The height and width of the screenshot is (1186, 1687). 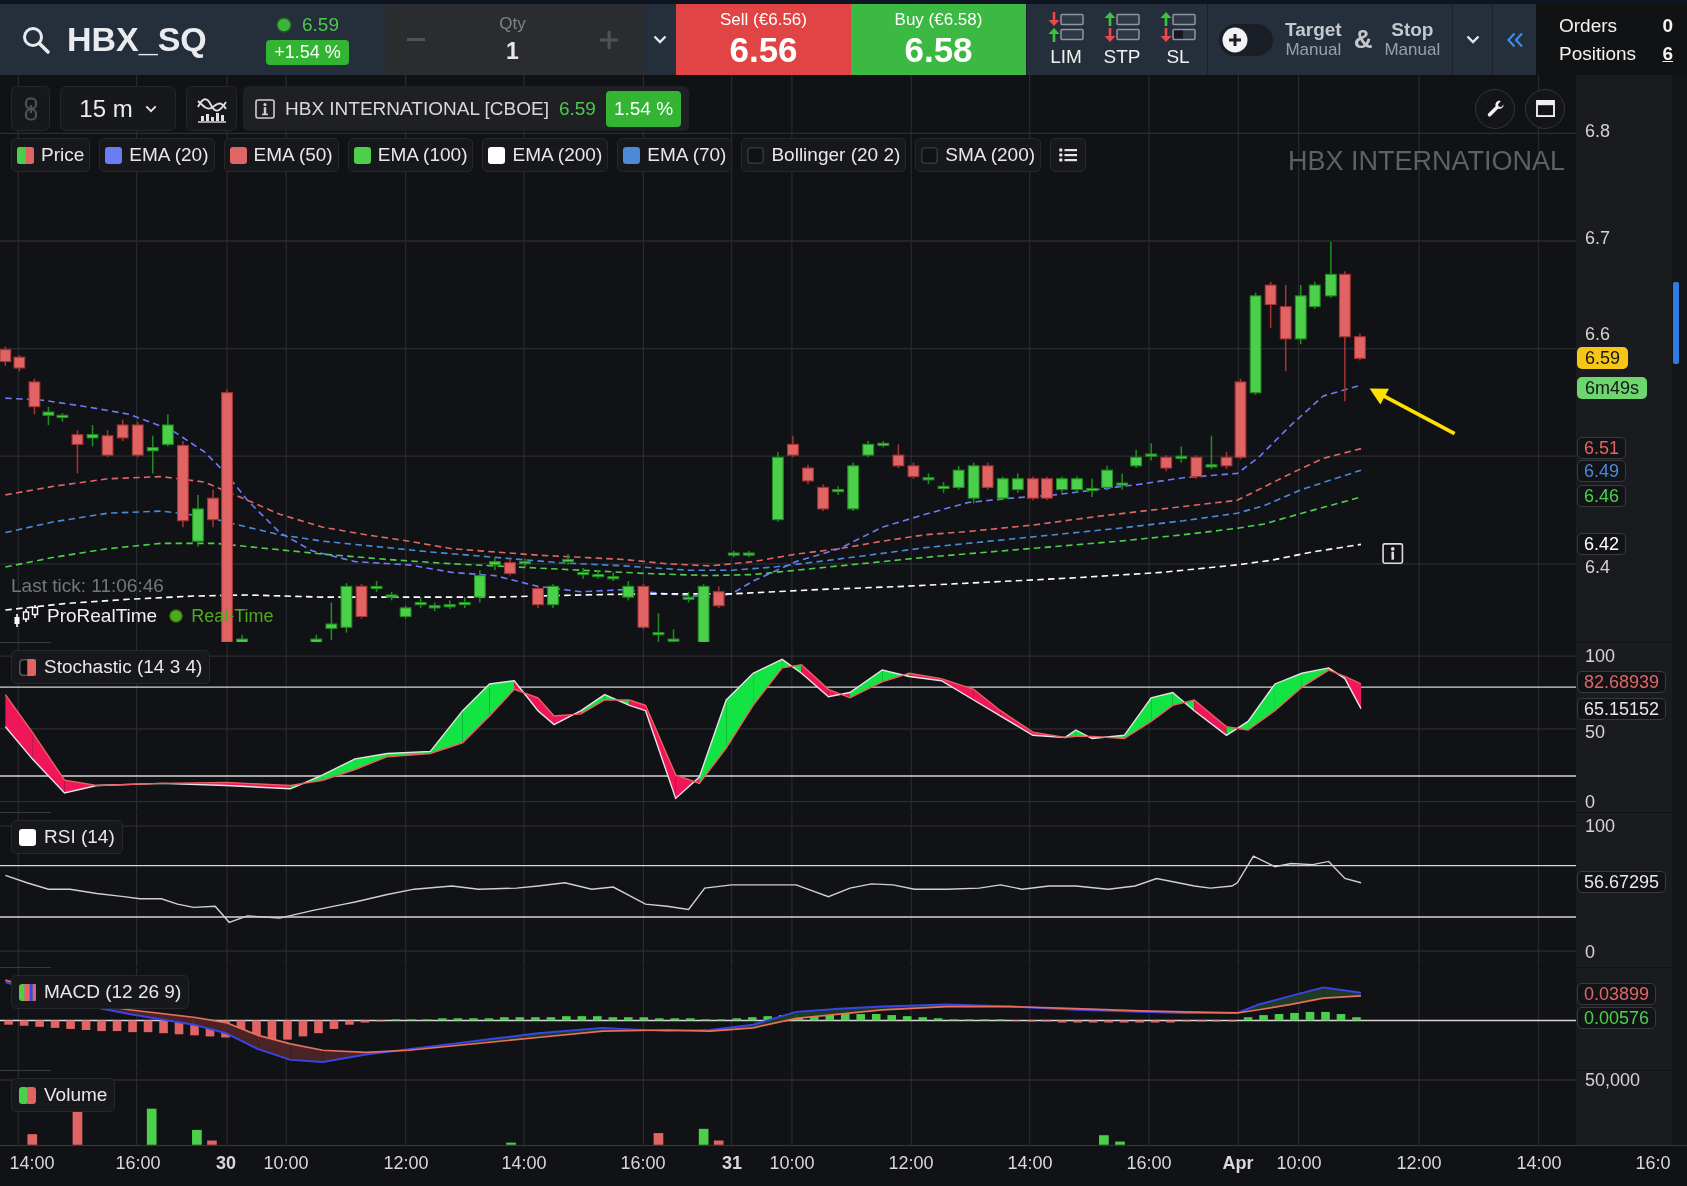 What do you see at coordinates (1514, 39) in the screenshot?
I see `double-chevron-left-icon` at bounding box center [1514, 39].